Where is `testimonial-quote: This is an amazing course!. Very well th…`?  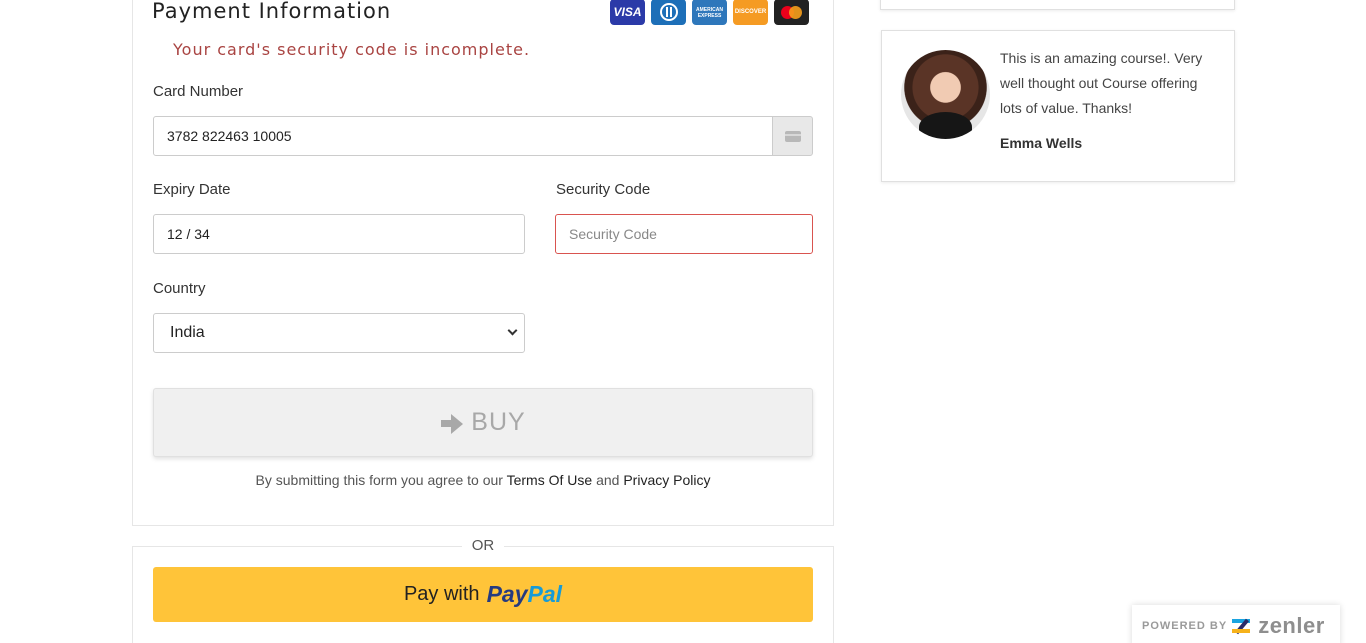 testimonial-quote: This is an amazing course!. Very well th… is located at coordinates (1101, 83).